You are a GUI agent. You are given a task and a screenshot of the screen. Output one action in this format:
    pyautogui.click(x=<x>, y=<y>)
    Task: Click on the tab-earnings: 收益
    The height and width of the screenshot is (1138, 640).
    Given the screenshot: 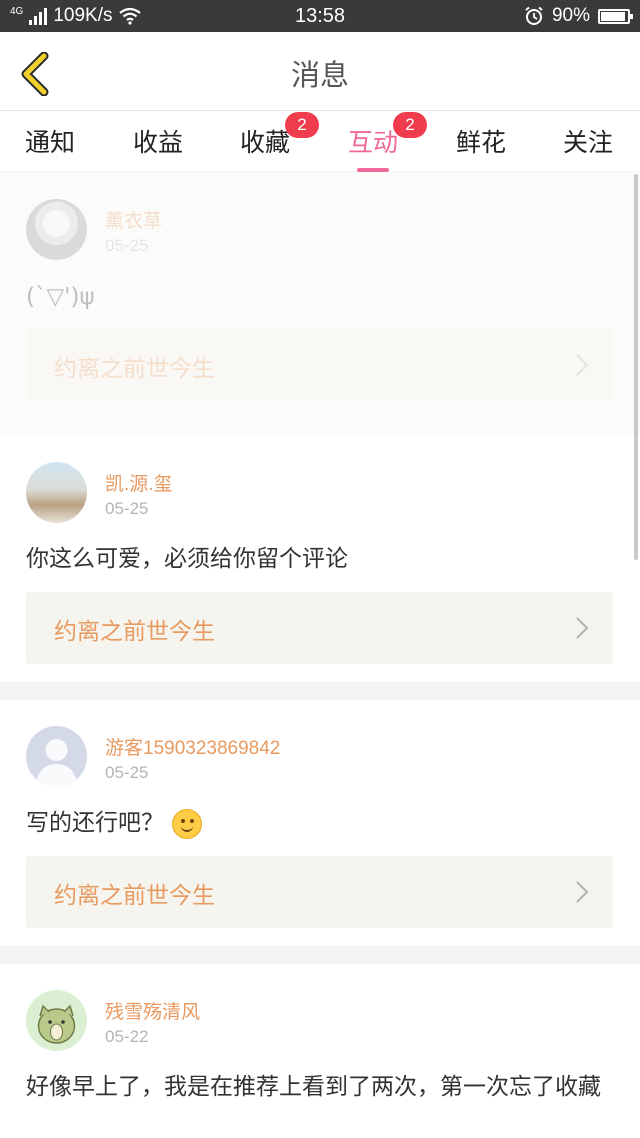 What is the action you would take?
    pyautogui.click(x=158, y=141)
    